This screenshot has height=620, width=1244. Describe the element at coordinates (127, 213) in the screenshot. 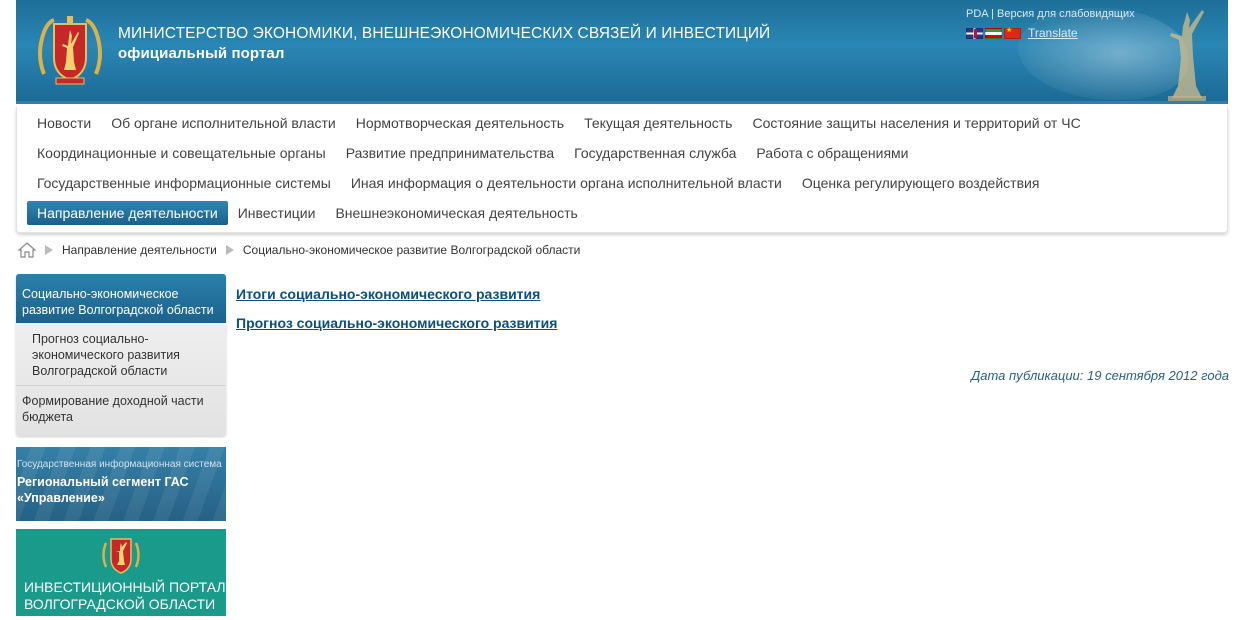

I see `nav-item-directions: Направление деятельности` at that location.